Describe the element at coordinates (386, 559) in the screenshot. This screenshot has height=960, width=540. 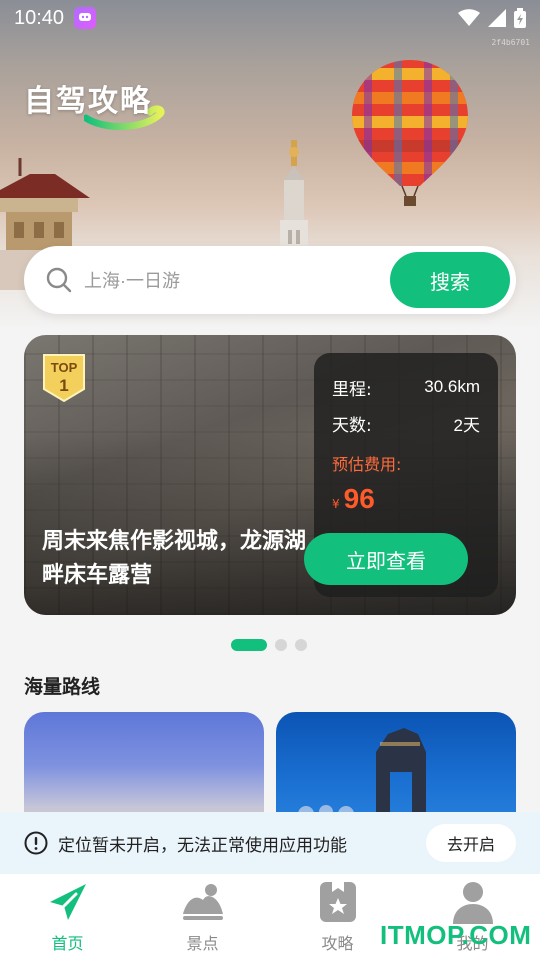
I see `view-now-button: 立即查看` at that location.